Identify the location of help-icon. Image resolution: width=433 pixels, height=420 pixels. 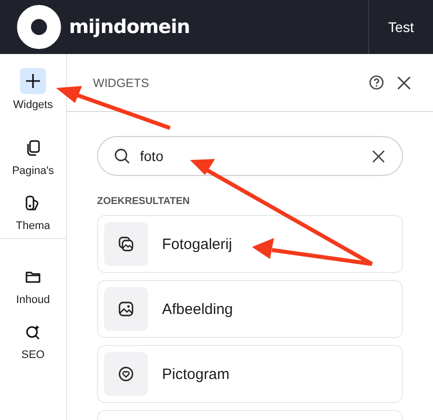
(376, 82).